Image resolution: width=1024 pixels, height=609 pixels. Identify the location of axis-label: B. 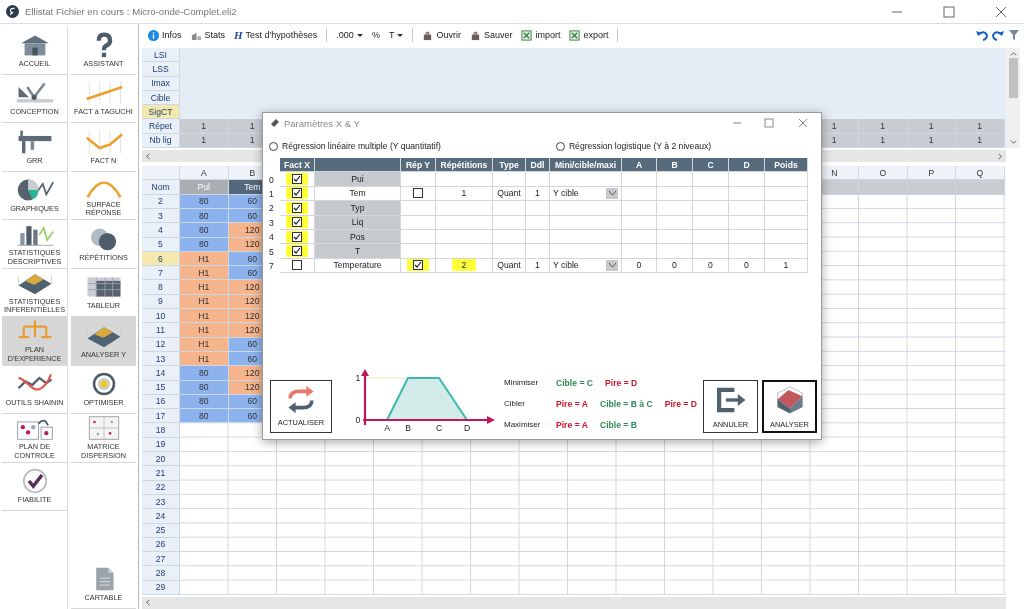
(408, 428).